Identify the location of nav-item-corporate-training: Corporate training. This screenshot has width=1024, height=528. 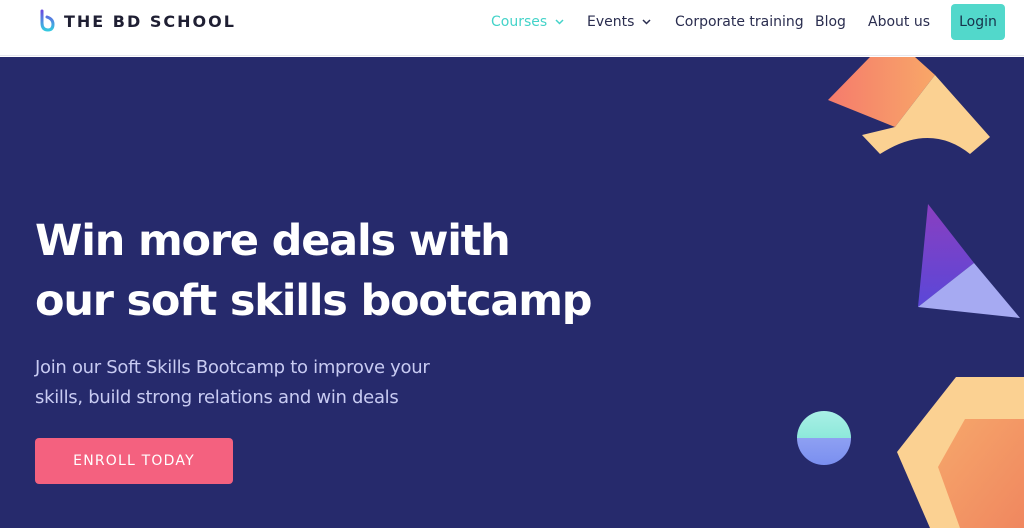
(739, 22).